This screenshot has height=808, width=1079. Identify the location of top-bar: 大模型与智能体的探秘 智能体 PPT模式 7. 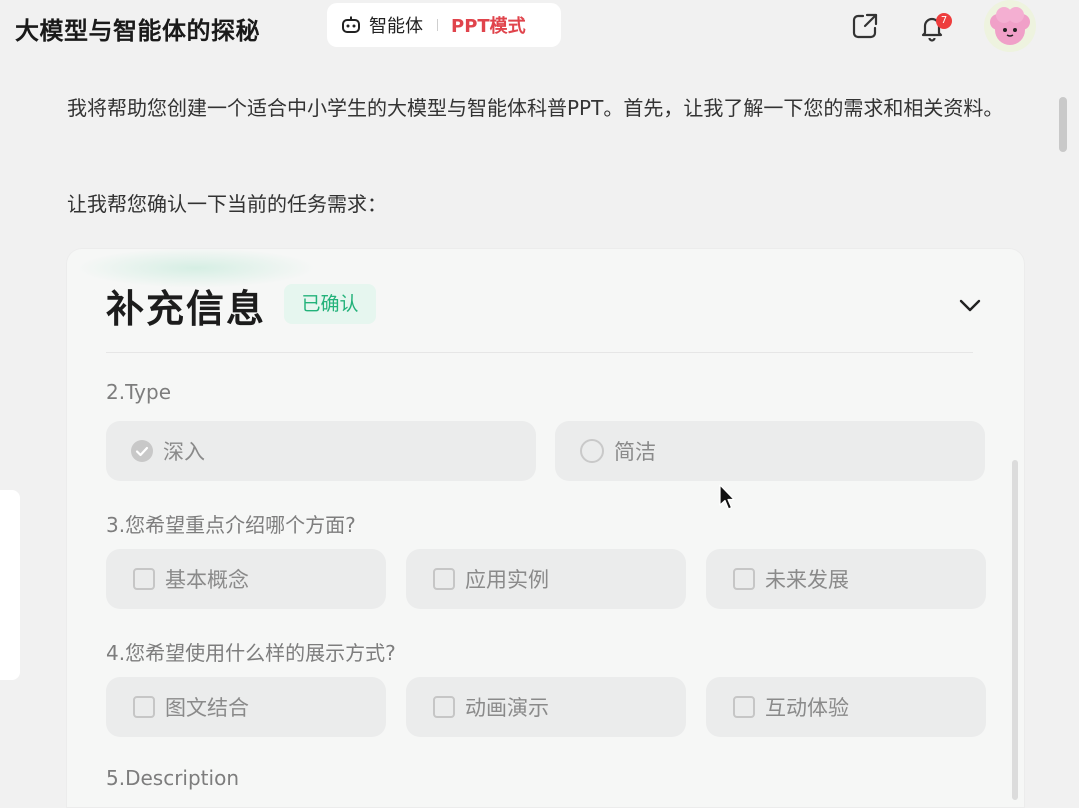
(539, 26).